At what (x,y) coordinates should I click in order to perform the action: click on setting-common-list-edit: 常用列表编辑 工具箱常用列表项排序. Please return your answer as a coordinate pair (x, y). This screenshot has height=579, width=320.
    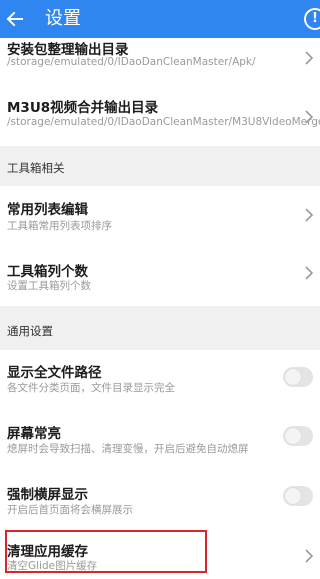
    Looking at the image, I should click on (160, 214).